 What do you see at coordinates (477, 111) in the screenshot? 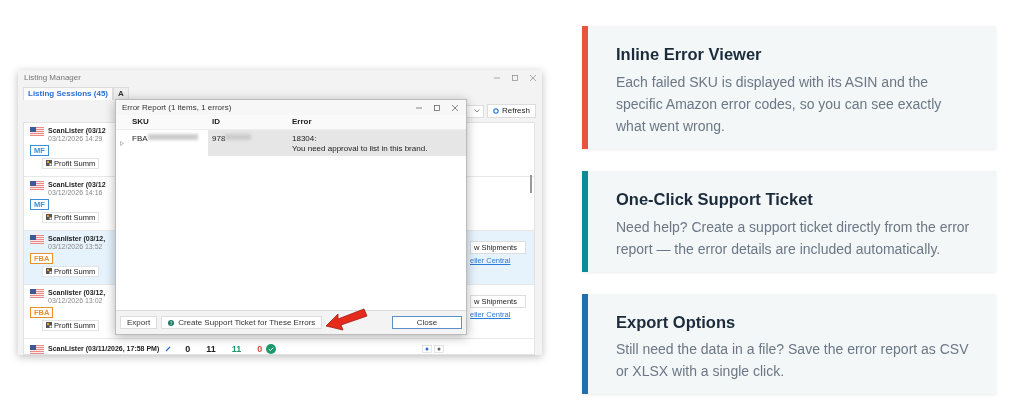
I see `chevron-down-icon` at bounding box center [477, 111].